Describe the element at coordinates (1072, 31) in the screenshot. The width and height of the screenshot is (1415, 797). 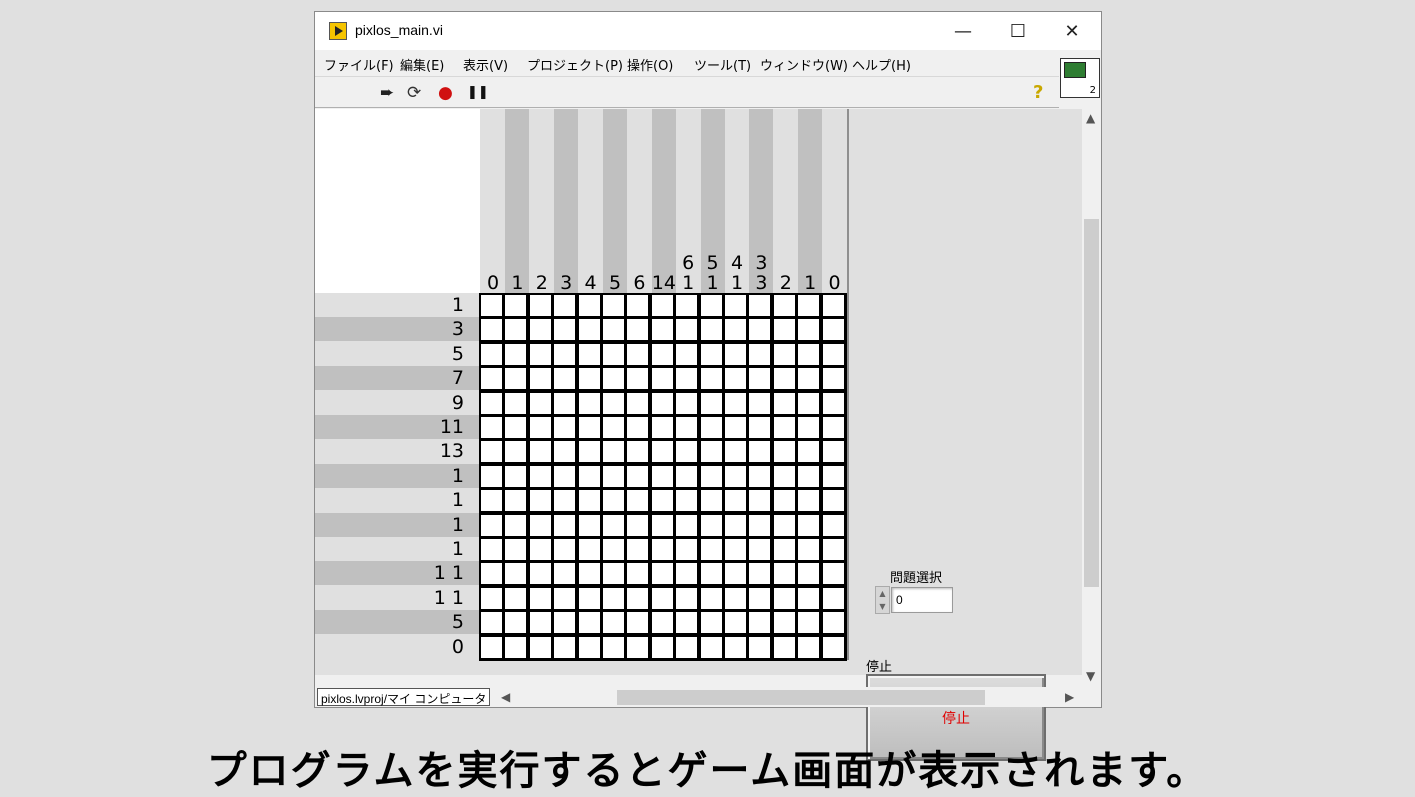
I see `close-button: ✕` at that location.